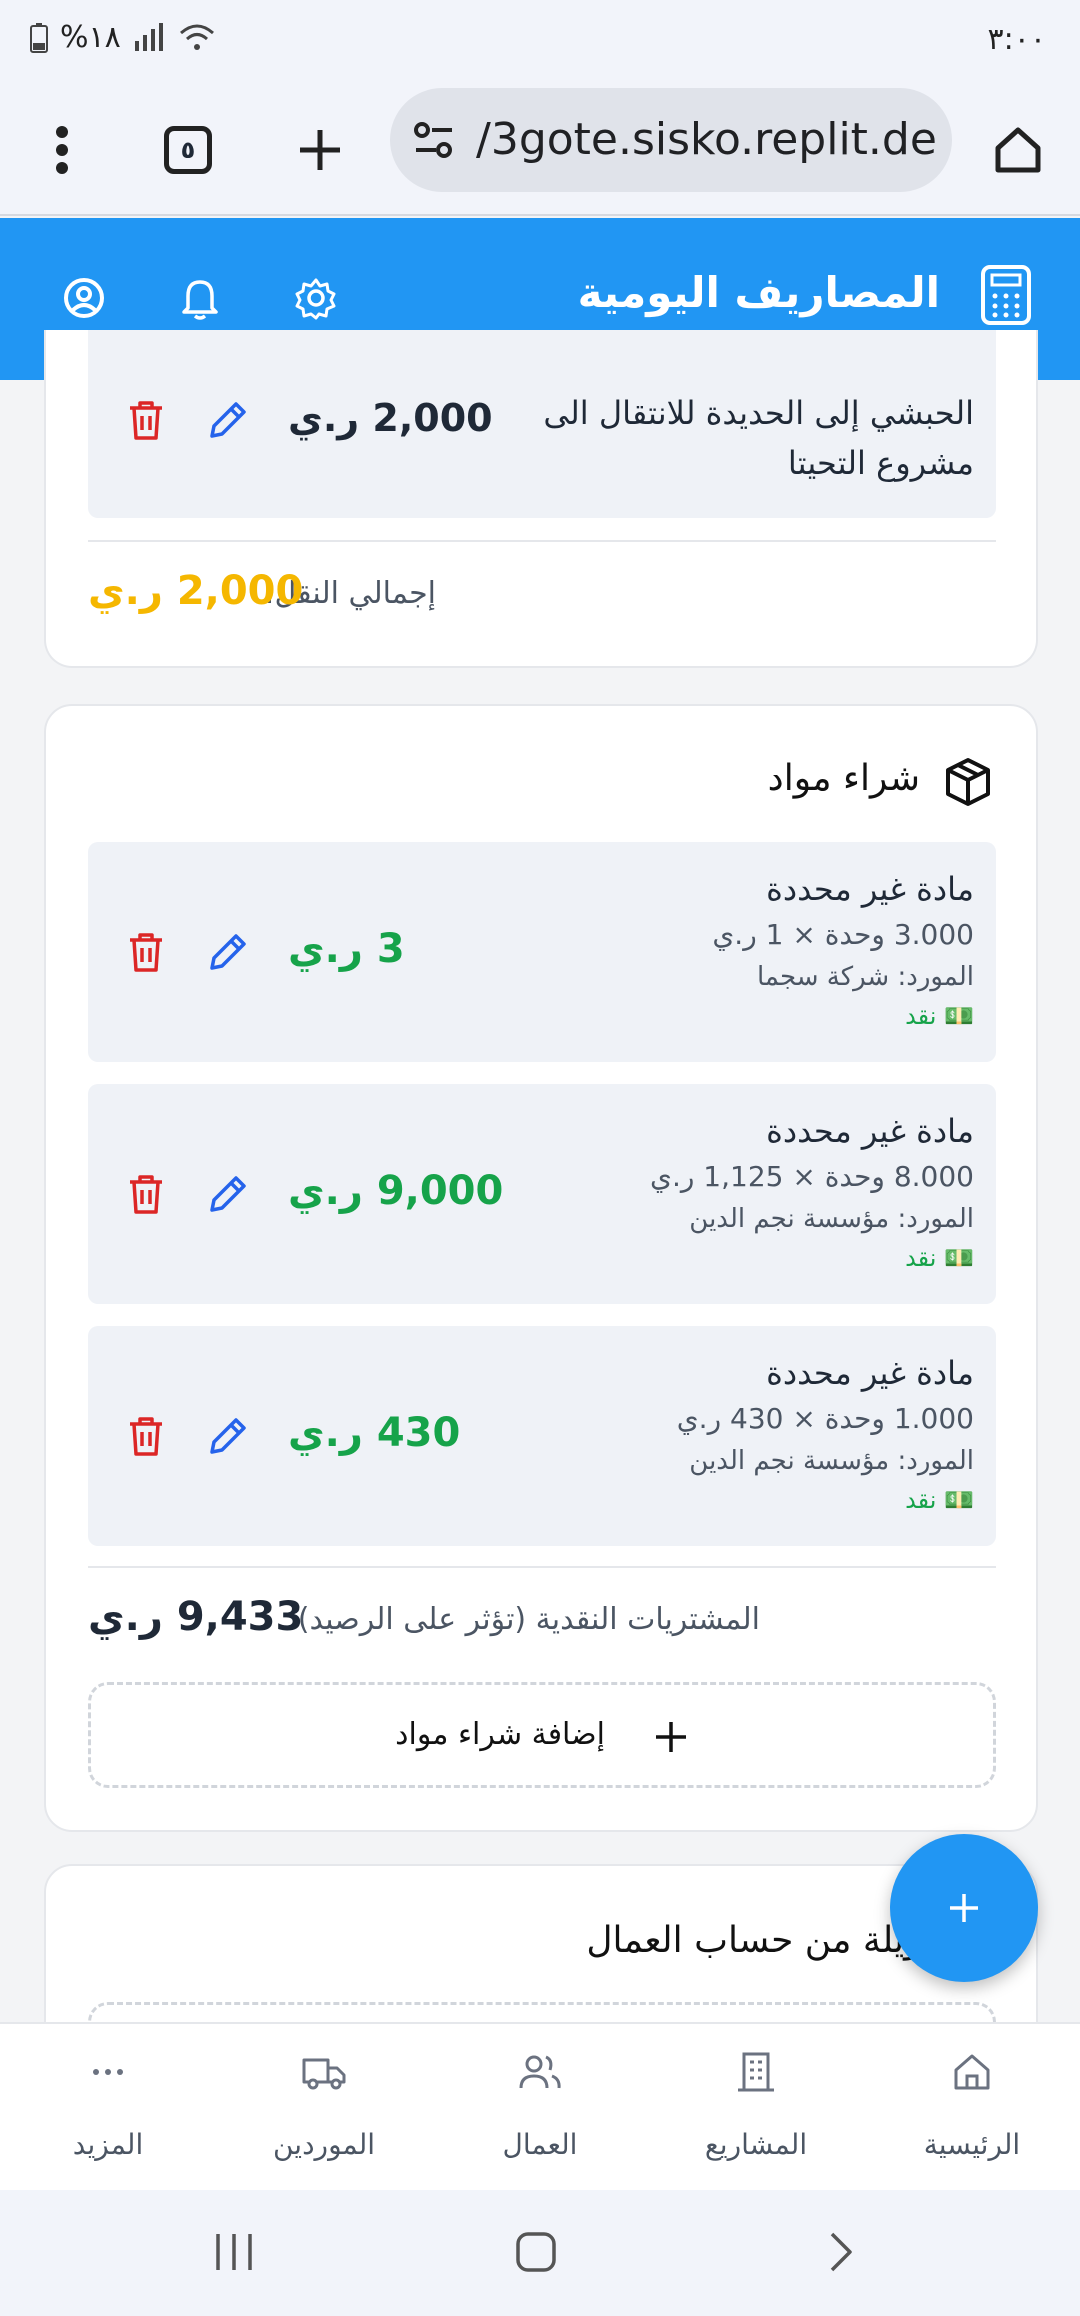 The height and width of the screenshot is (2316, 1080). Describe the element at coordinates (968, 782) in the screenshot. I see `box-icon` at that location.